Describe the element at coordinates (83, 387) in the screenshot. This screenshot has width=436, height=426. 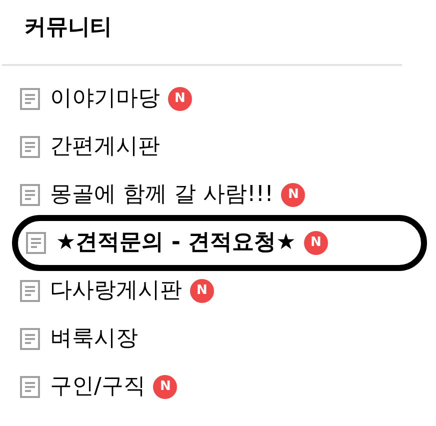
I see `board-link: 구인/구직` at that location.